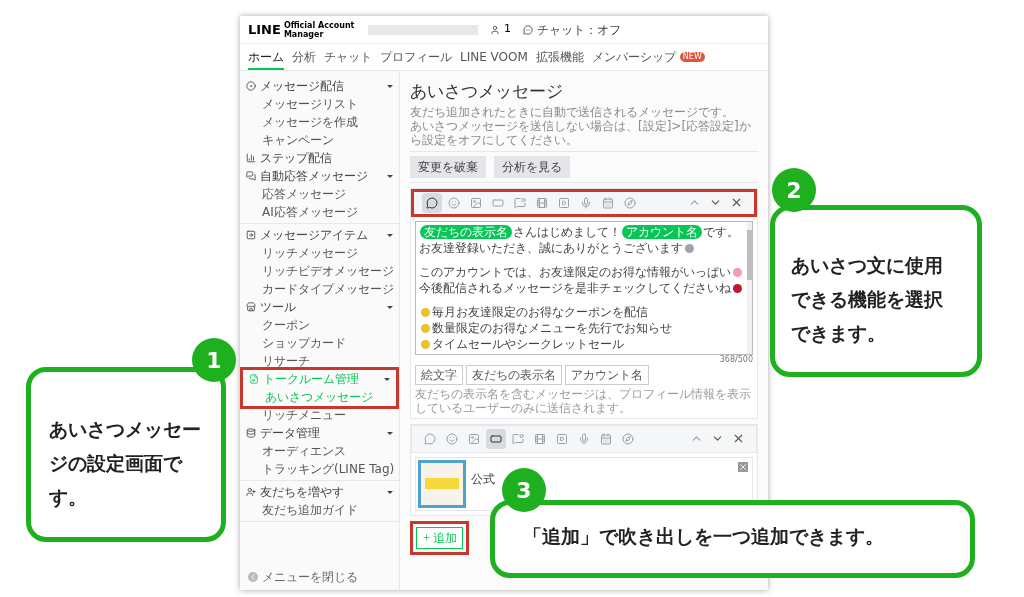 The width and height of the screenshot is (1024, 597). What do you see at coordinates (319, 253) in the screenshot?
I see `sidebar-item: リッチメッセージ` at bounding box center [319, 253].